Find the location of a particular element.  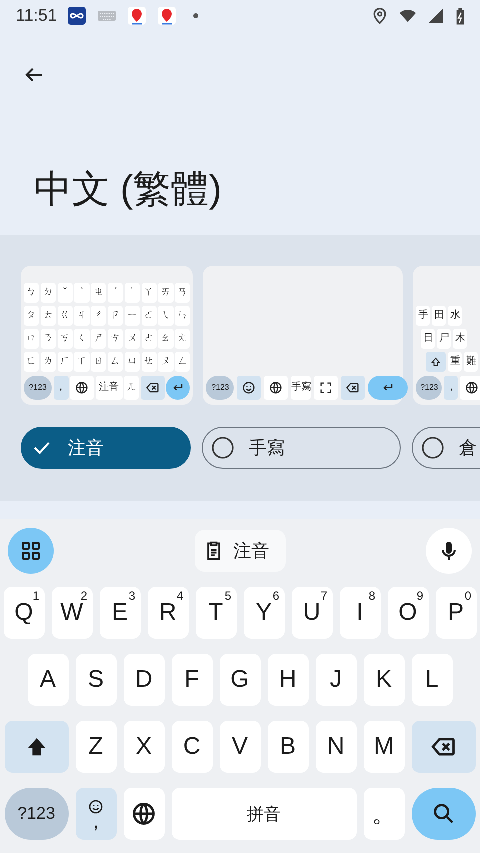

emoji-key is located at coordinates (249, 388).